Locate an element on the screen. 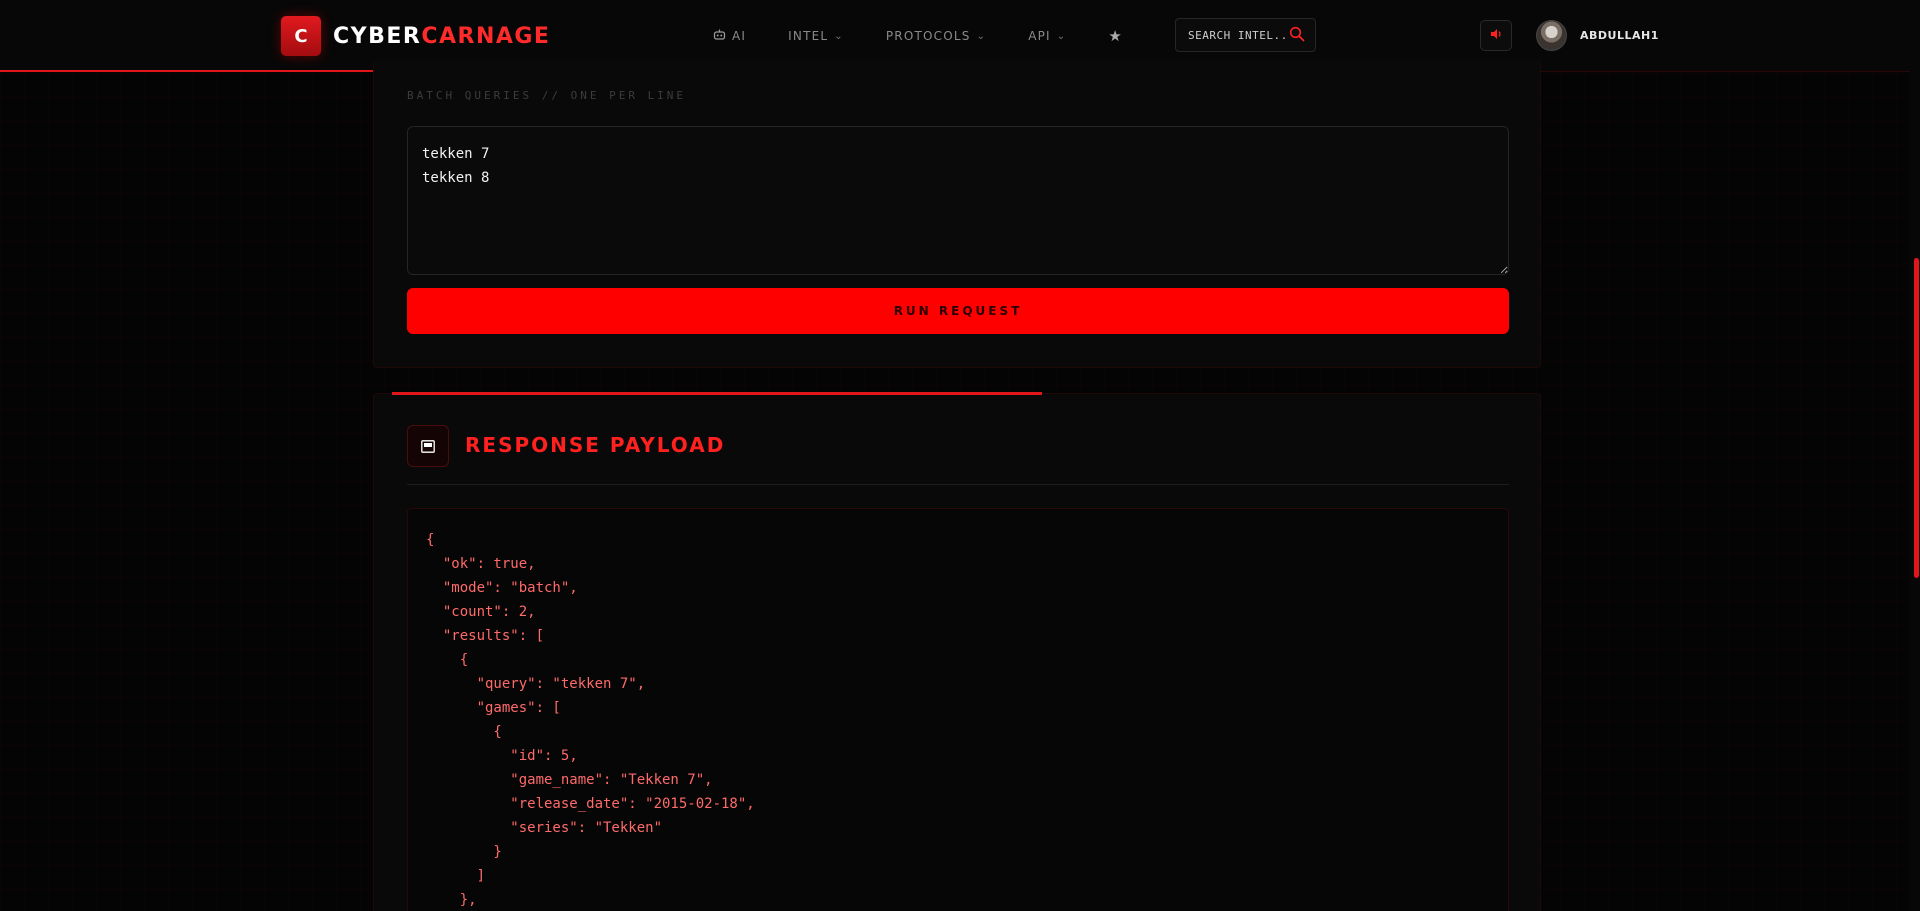 The height and width of the screenshot is (911, 1920). page-scrollbar-thumb is located at coordinates (1916, 418).